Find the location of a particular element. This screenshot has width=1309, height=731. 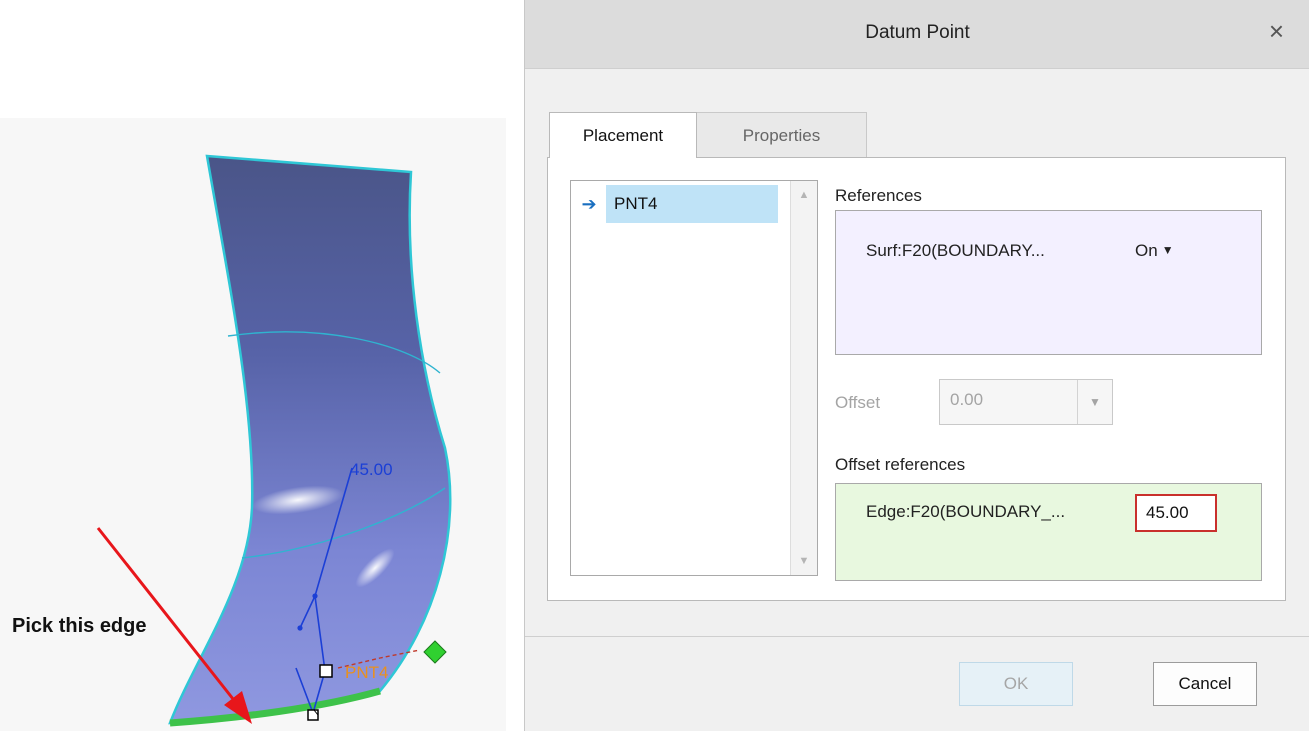

point-name-label: PNT4 is located at coordinates (366, 672).